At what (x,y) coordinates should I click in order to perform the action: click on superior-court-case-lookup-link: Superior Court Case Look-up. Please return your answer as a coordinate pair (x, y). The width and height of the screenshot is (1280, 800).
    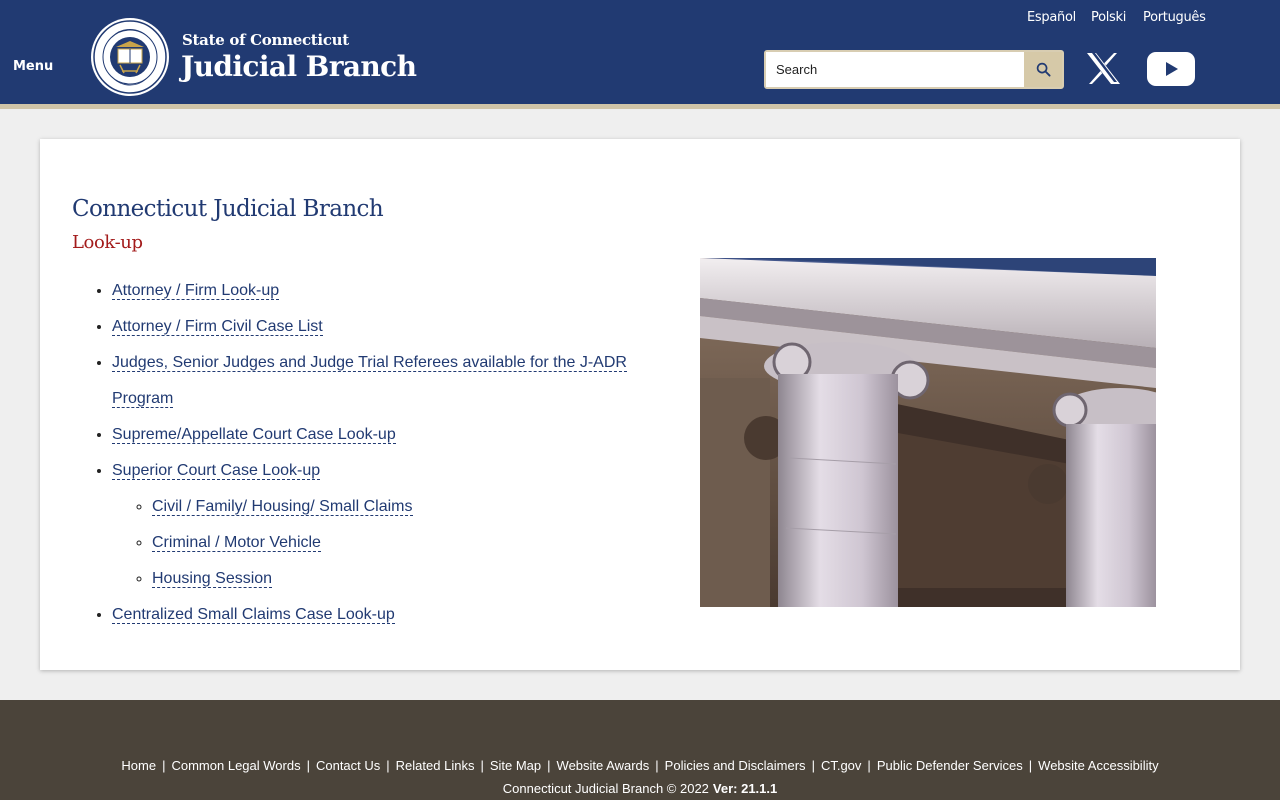
    Looking at the image, I should click on (216, 471).